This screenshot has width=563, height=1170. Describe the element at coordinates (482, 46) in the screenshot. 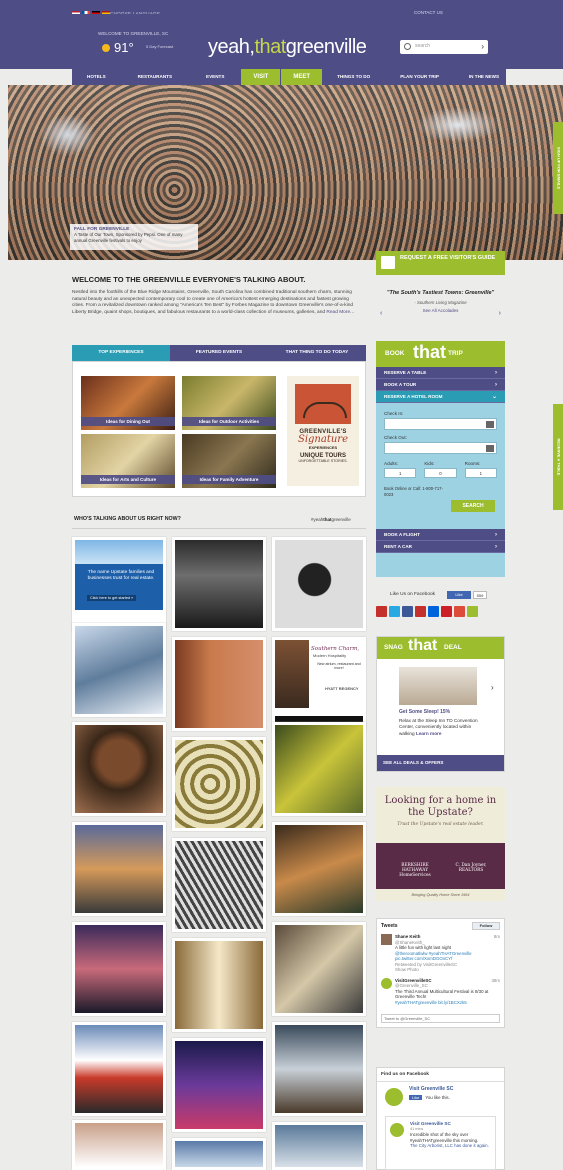

I see `search-arrow-icon: ›` at that location.